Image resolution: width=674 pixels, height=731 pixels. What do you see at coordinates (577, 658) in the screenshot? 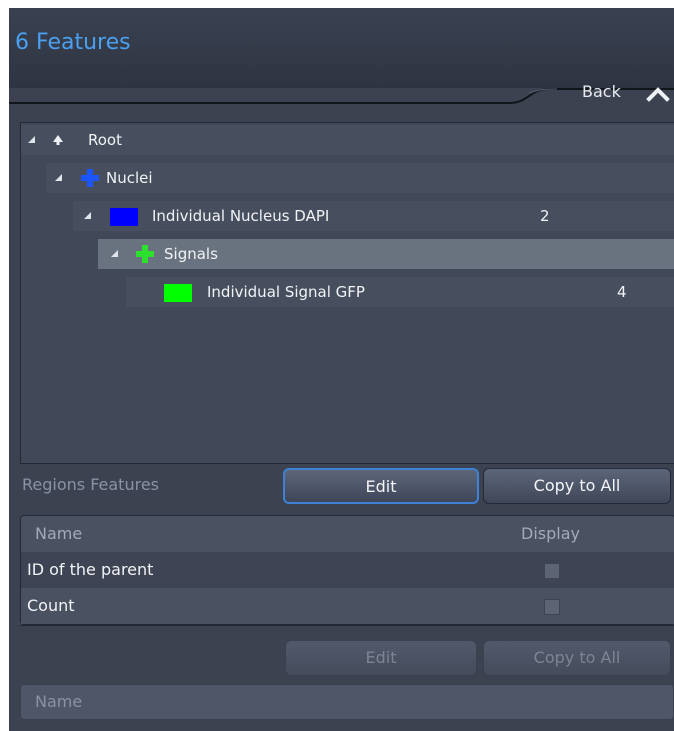
I see `copy-to-all-button-disabled: Copy to All` at bounding box center [577, 658].